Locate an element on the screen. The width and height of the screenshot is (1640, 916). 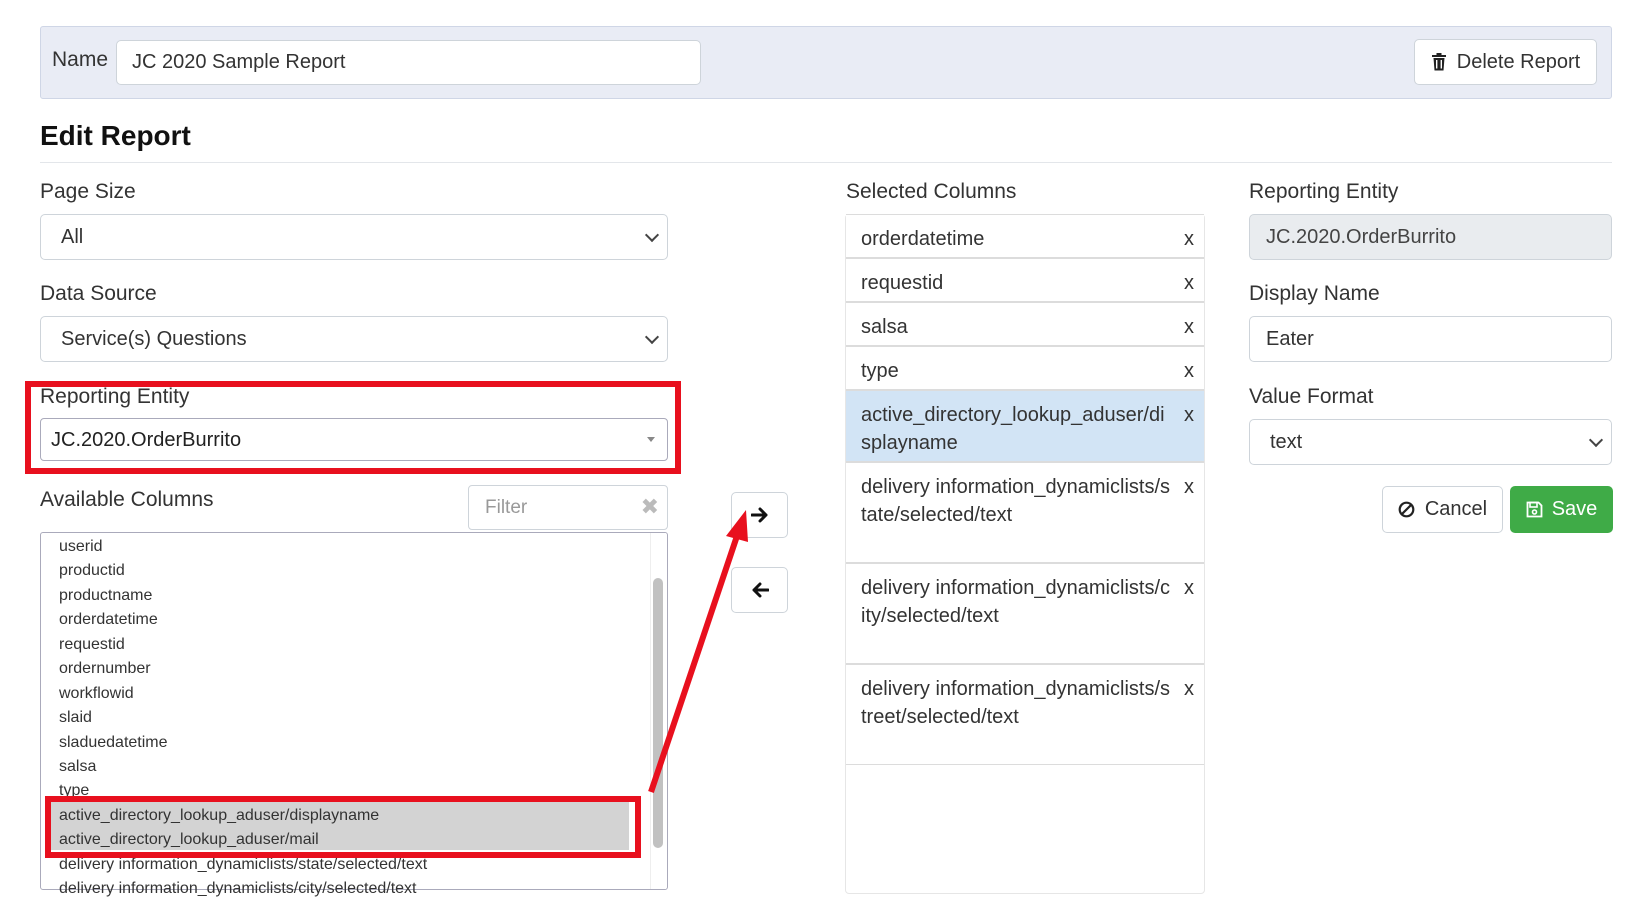
annotation-arrow is located at coordinates (698, 651).